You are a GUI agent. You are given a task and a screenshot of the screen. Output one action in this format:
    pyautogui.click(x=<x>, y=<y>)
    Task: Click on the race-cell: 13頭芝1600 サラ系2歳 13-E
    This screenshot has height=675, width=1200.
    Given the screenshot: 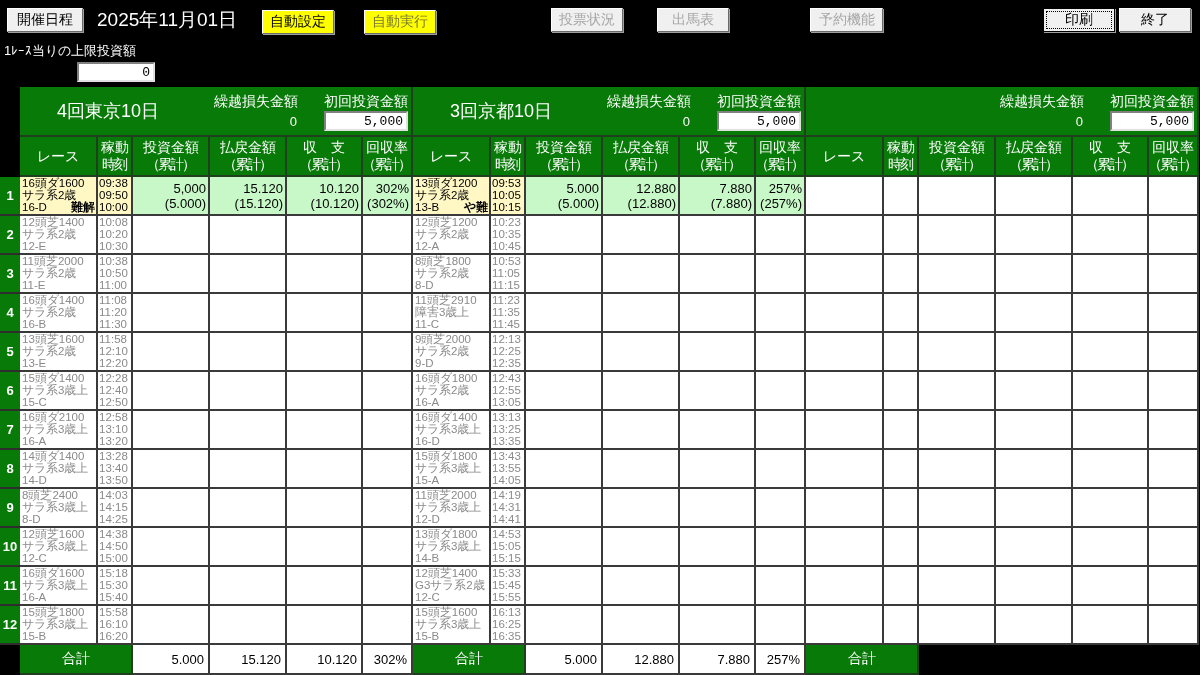 What is the action you would take?
    pyautogui.click(x=59, y=352)
    